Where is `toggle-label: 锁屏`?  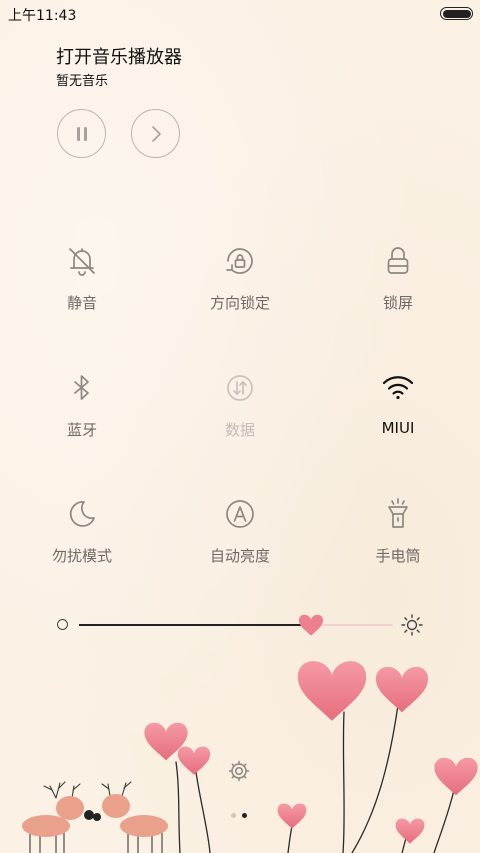
toggle-label: 锁屏 is located at coordinates (397, 303).